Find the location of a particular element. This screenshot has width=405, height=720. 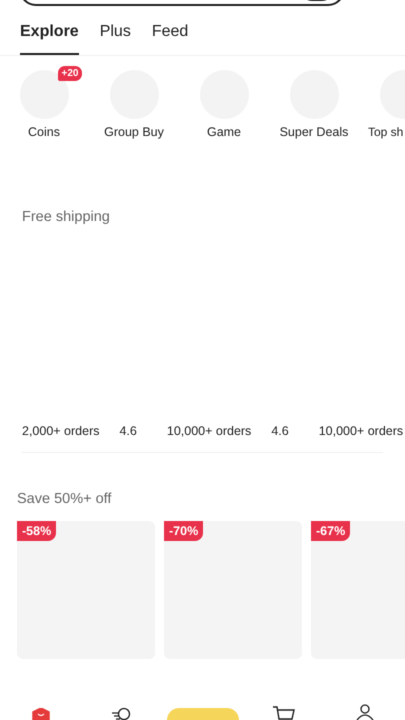

tab: Feed is located at coordinates (170, 38).